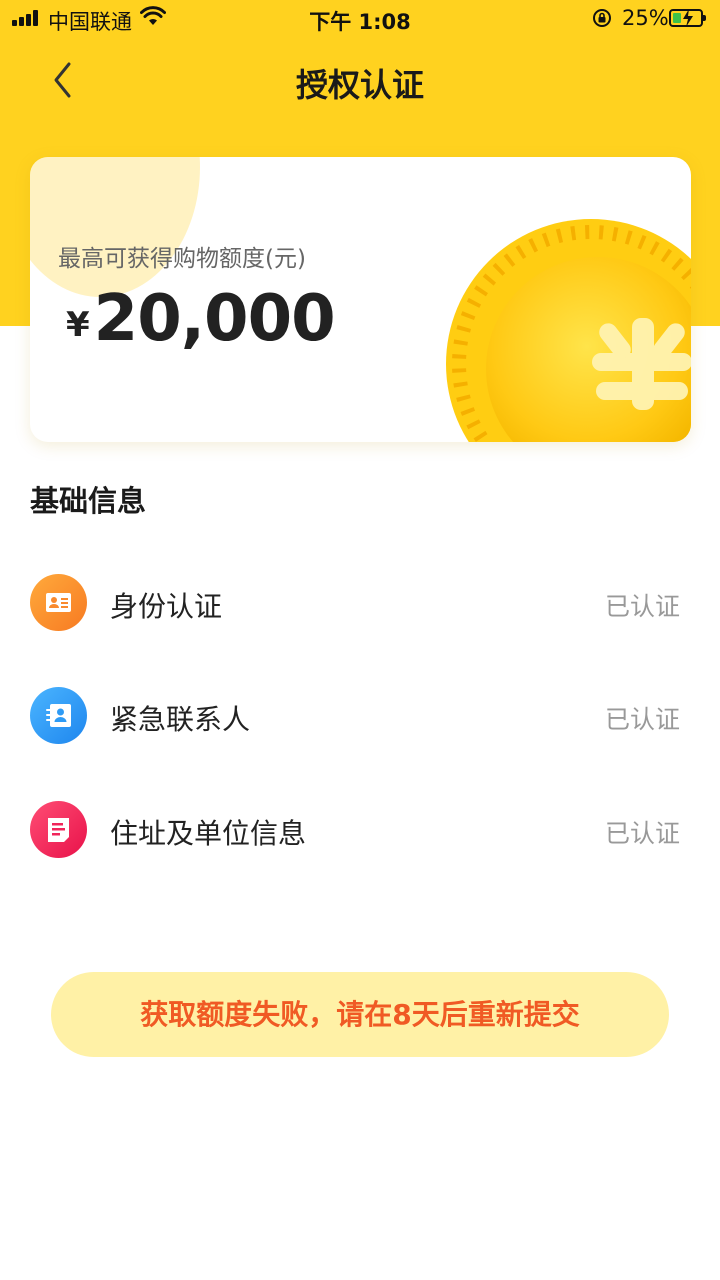 The height and width of the screenshot is (1280, 720). I want to click on section-title: 基础信息, so click(88, 501).